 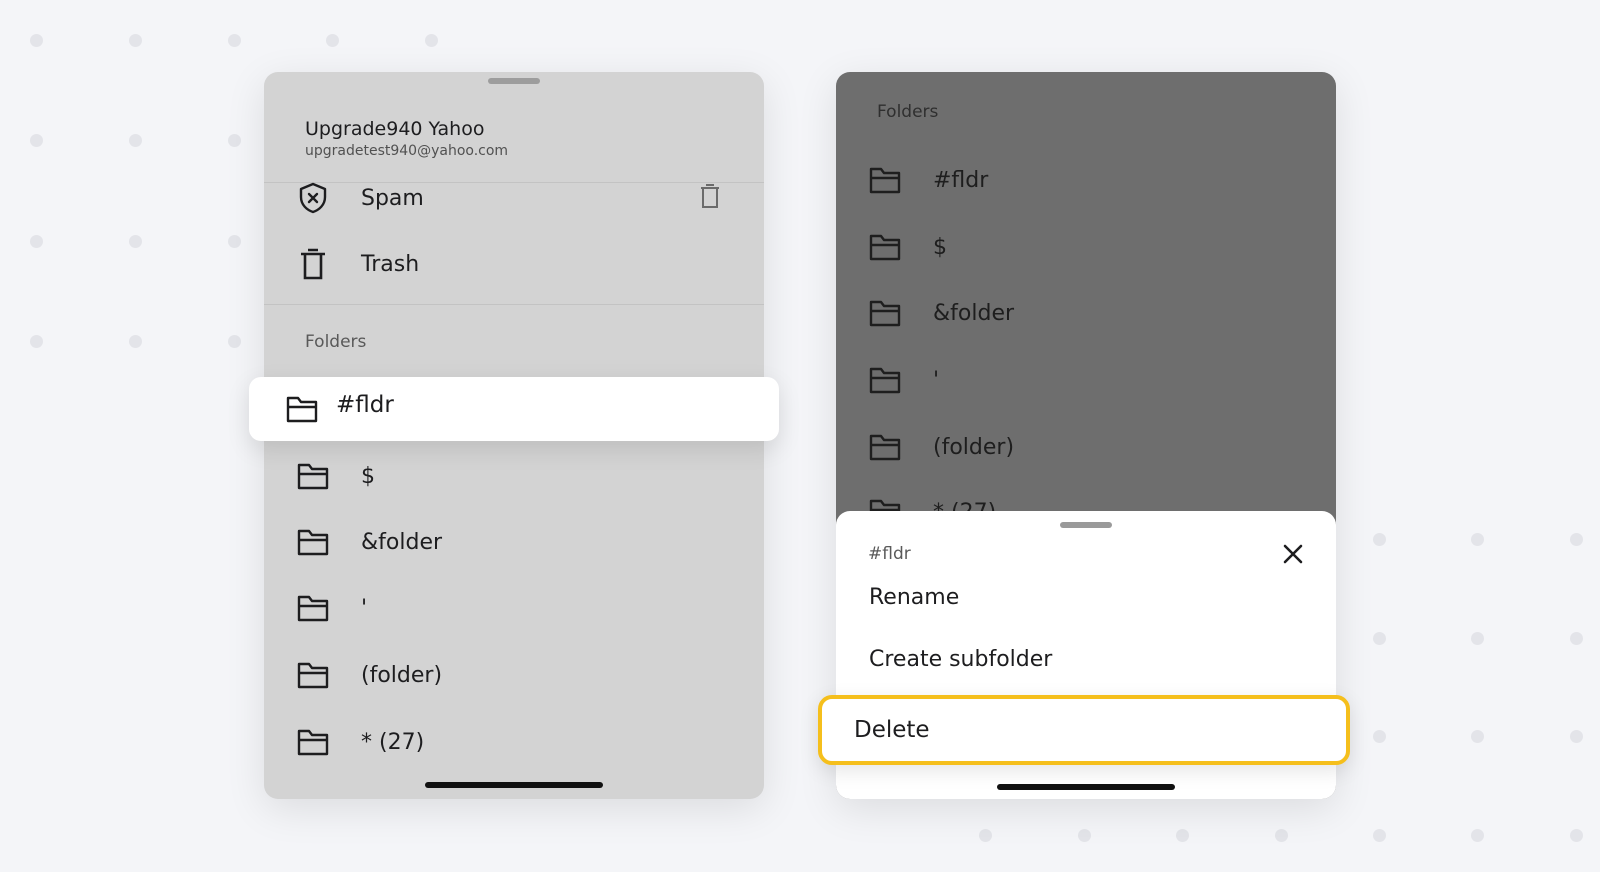 What do you see at coordinates (392, 198) in the screenshot?
I see `folder-label: Spam` at bounding box center [392, 198].